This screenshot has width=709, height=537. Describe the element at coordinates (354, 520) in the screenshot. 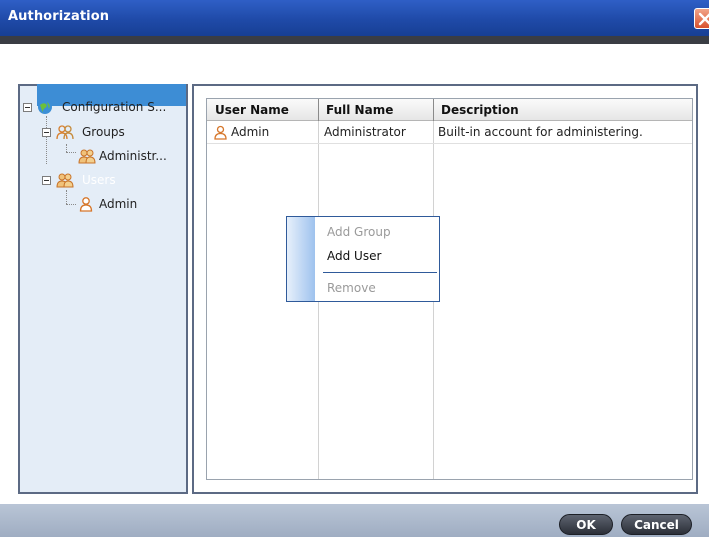

I see `dialog-footer: OK Cancel` at that location.